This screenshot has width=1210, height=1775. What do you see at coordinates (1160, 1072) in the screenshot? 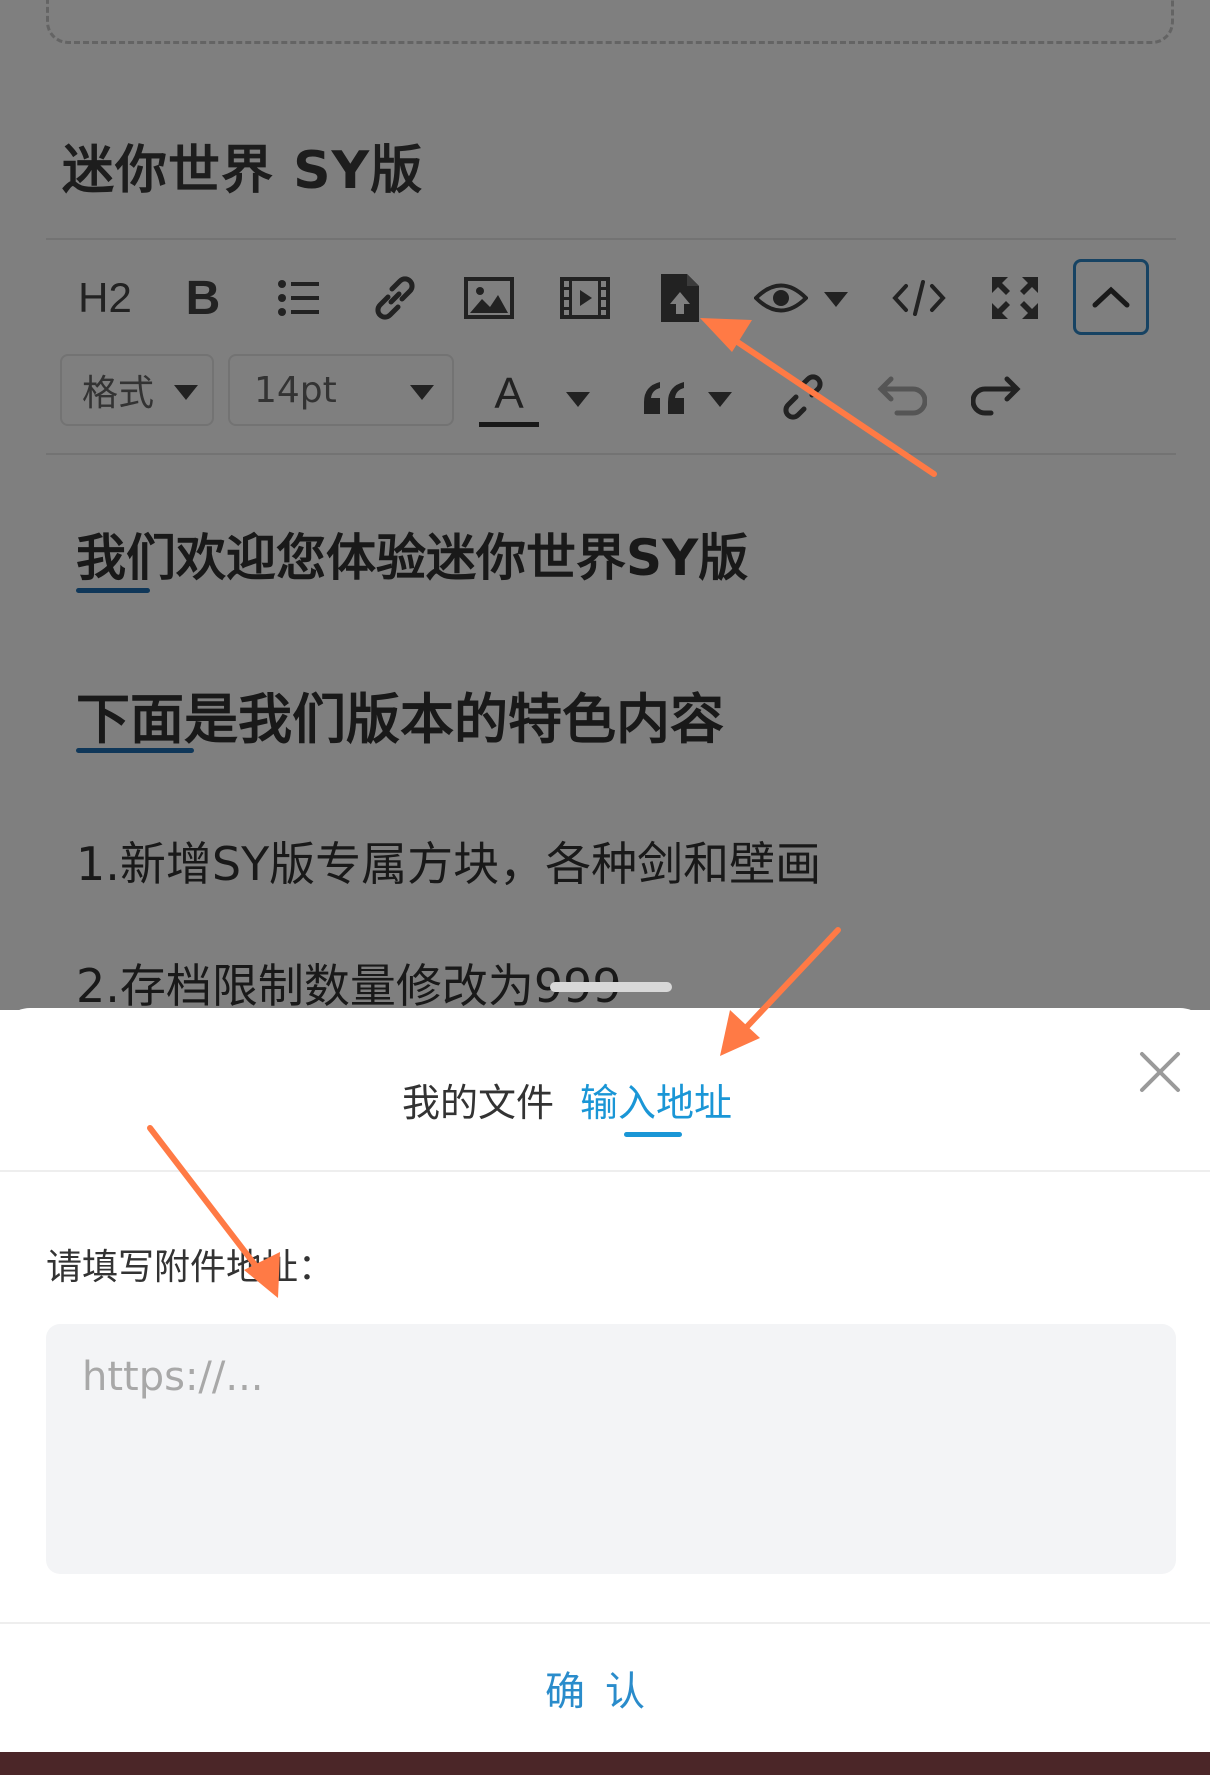
I see `close-icon` at bounding box center [1160, 1072].